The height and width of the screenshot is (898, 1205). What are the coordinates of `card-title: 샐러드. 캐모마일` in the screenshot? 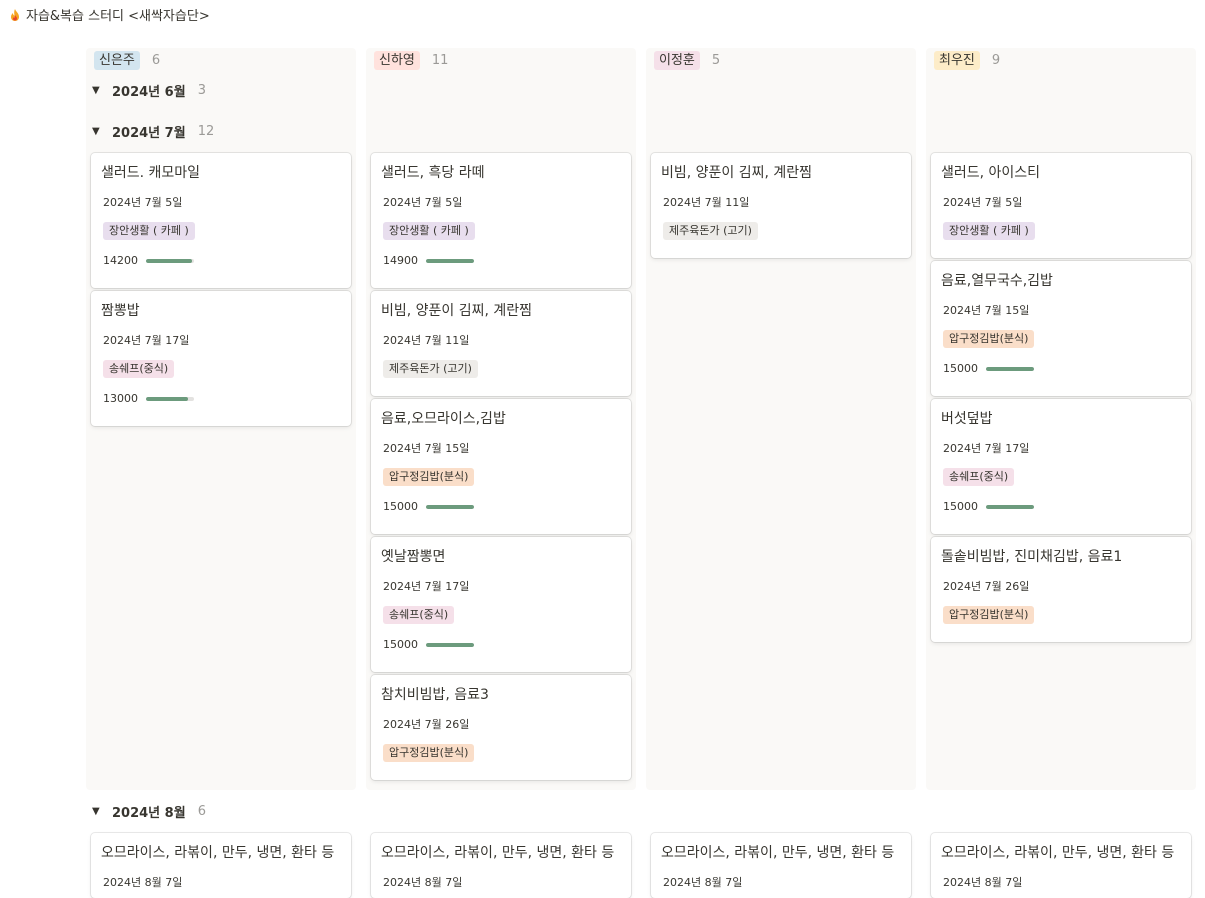 It's located at (151, 173).